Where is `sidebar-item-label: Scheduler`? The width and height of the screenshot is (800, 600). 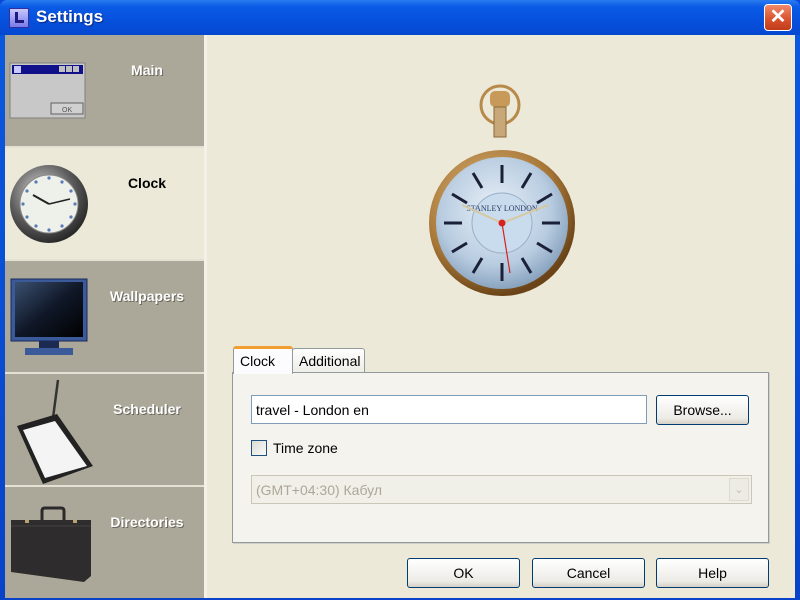
sidebar-item-label: Scheduler is located at coordinates (147, 409).